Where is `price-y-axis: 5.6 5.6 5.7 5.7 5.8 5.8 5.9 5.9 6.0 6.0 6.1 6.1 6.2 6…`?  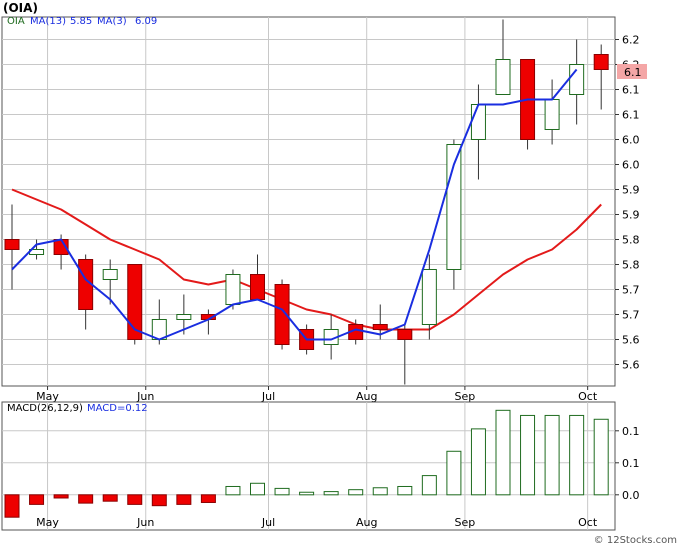
price-y-axis: 5.6 5.6 5.7 5.7 5.8 5.8 5.9 5.9 6.0 6.0 6.1 6.1 6.2 6… is located at coordinates (627, 203).